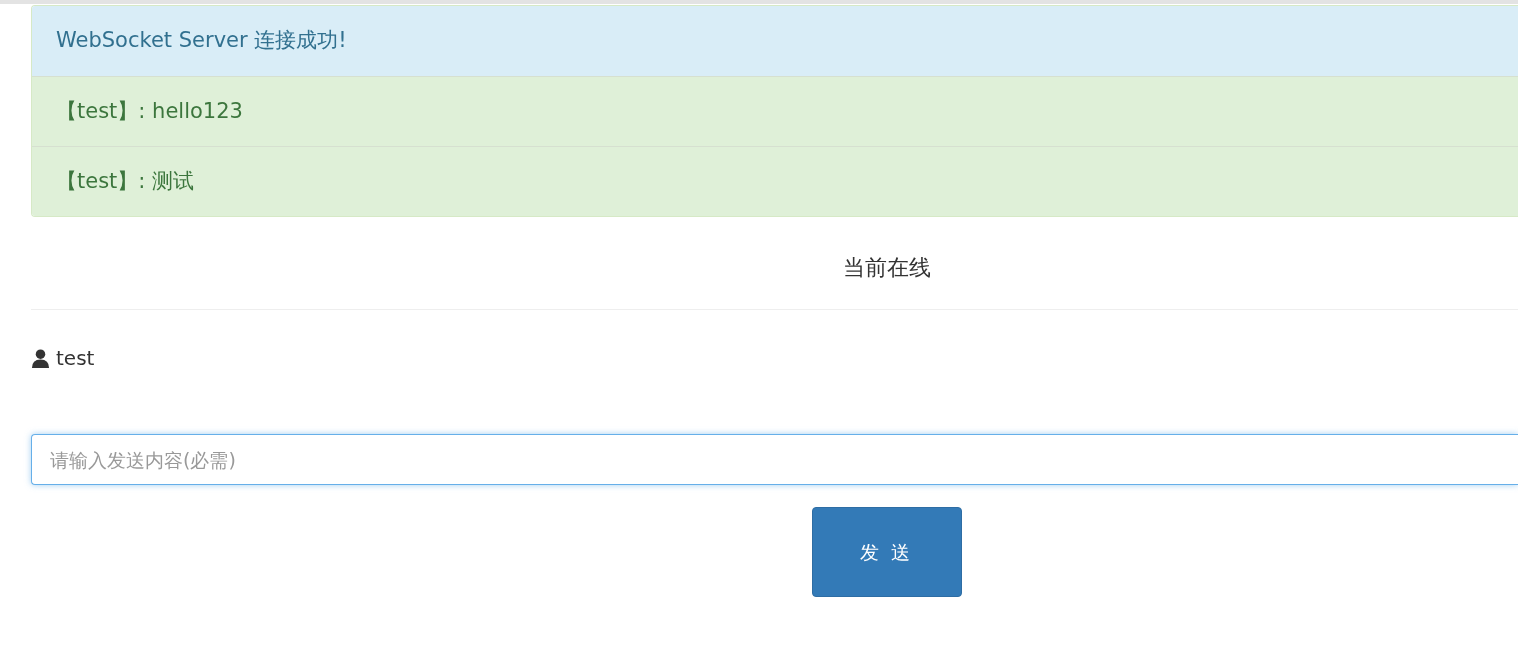 The width and height of the screenshot is (1518, 665). What do you see at coordinates (774, 459) in the screenshot?
I see `message-input-field: 请输入发送内容(必需)` at bounding box center [774, 459].